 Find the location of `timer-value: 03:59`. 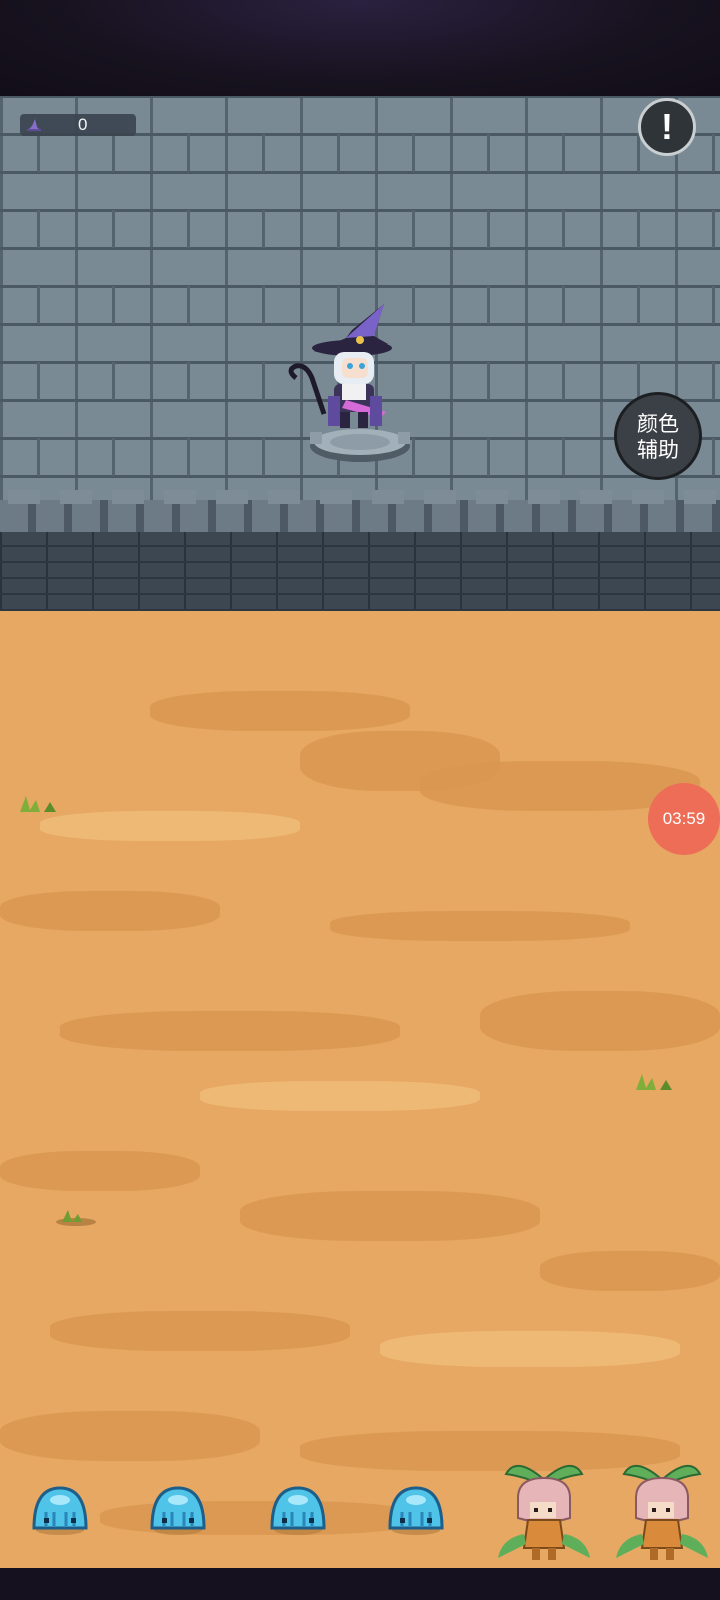

timer-value: 03:59 is located at coordinates (684, 818).